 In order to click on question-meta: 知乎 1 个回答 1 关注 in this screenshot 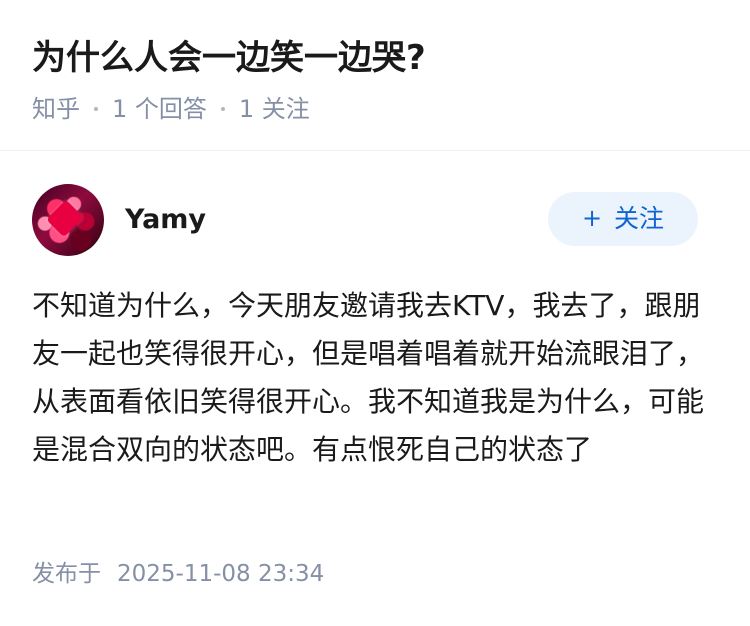, I will do `click(171, 109)`.